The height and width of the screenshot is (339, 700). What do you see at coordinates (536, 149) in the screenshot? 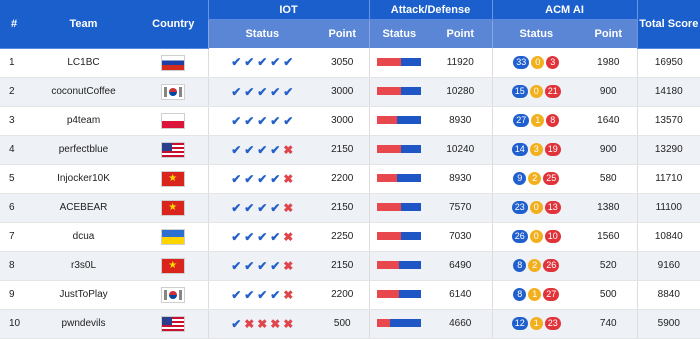
I see `acm-partial-badge: 3` at bounding box center [536, 149].